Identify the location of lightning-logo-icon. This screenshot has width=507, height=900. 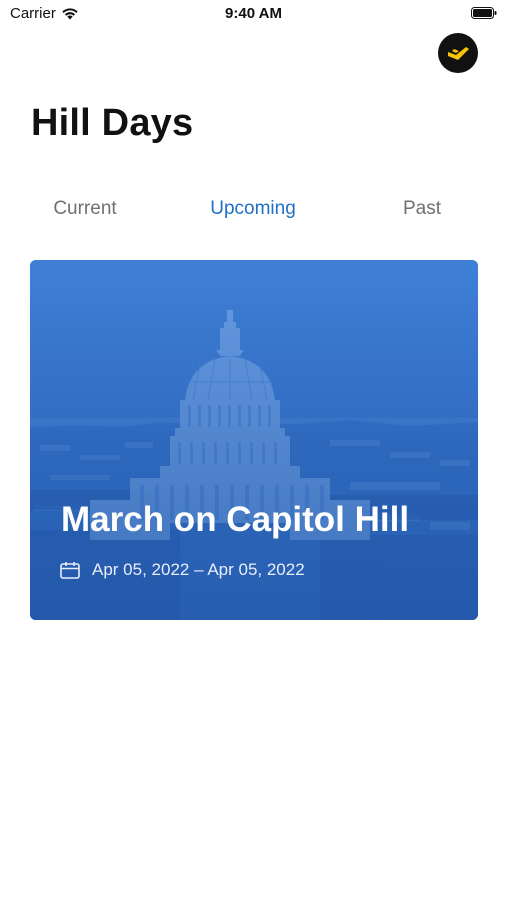
(458, 53).